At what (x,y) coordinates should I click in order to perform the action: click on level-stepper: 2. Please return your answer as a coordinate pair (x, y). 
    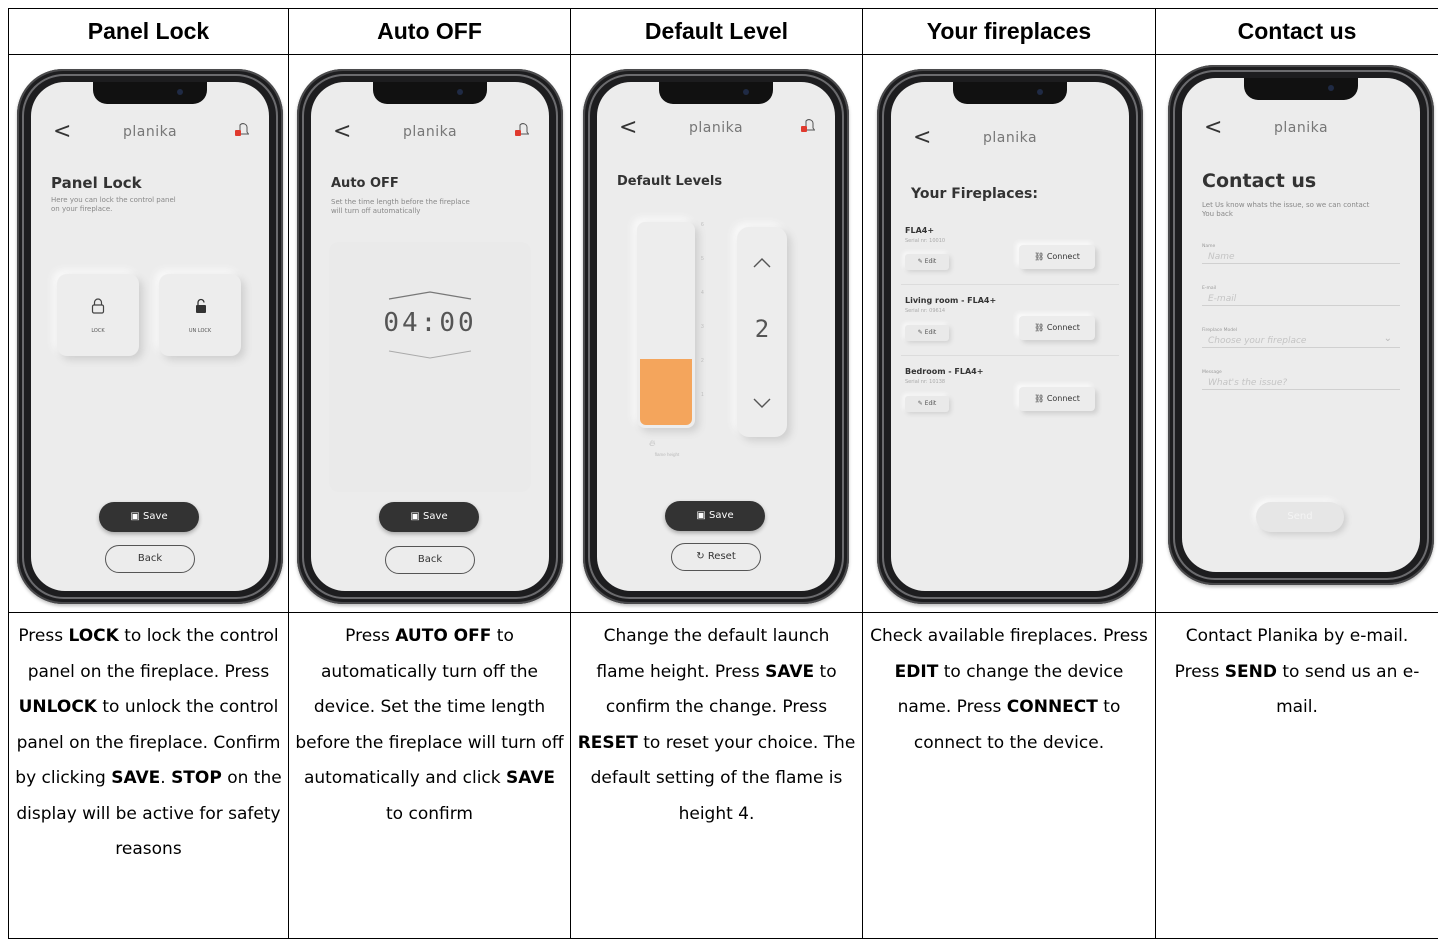
    Looking at the image, I should click on (762, 332).